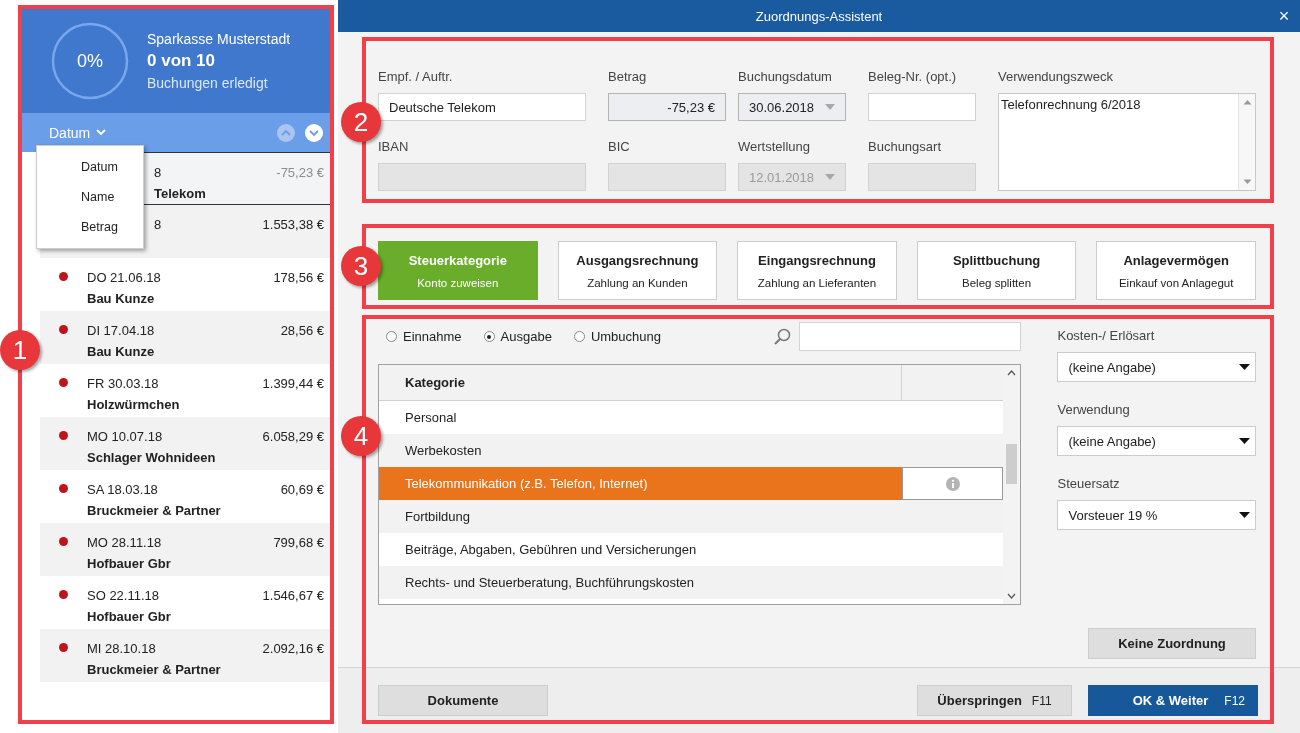 This screenshot has height=733, width=1300. Describe the element at coordinates (314, 132) in the screenshot. I see `scroll-down-button` at that location.